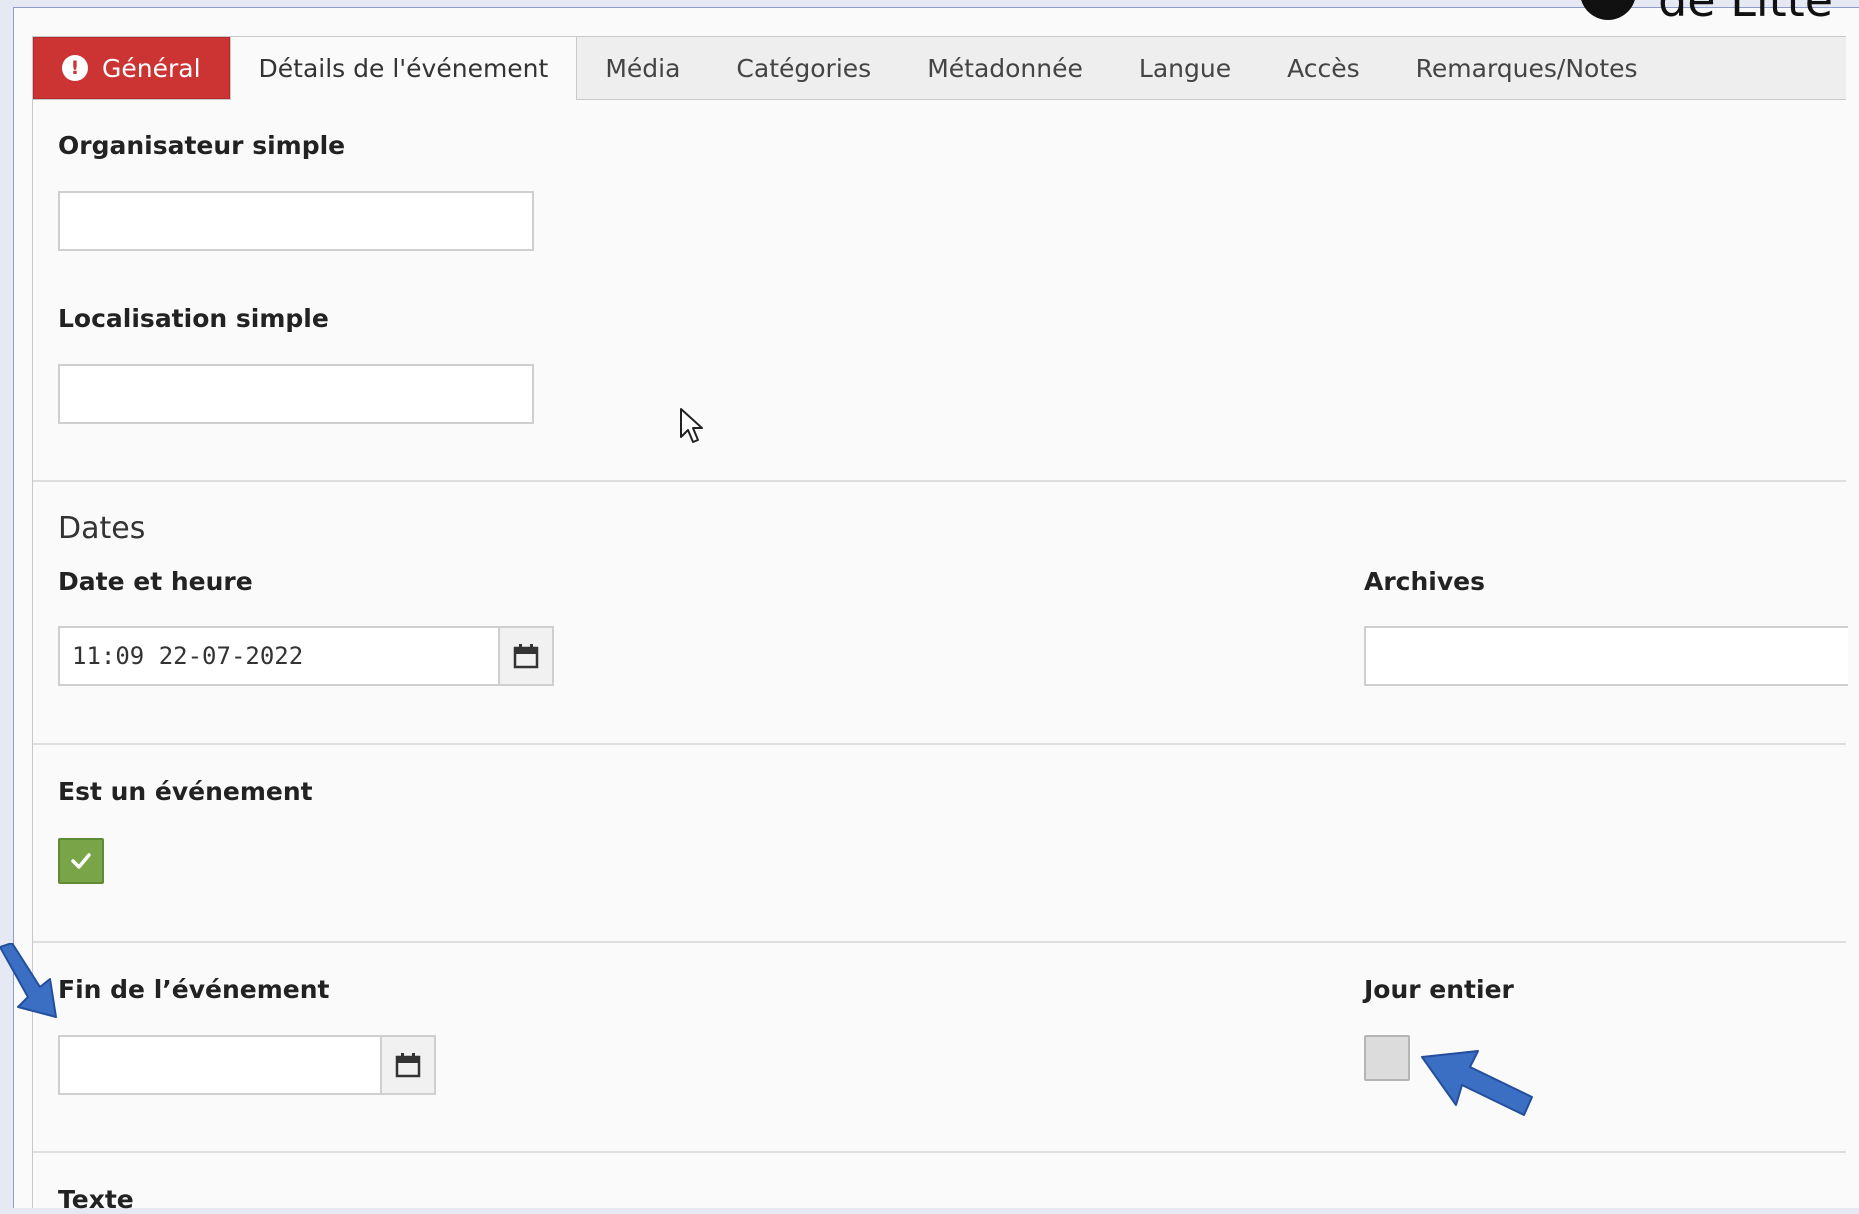 Image resolution: width=1859 pixels, height=1214 pixels. What do you see at coordinates (296, 221) in the screenshot?
I see `organizer-input` at bounding box center [296, 221].